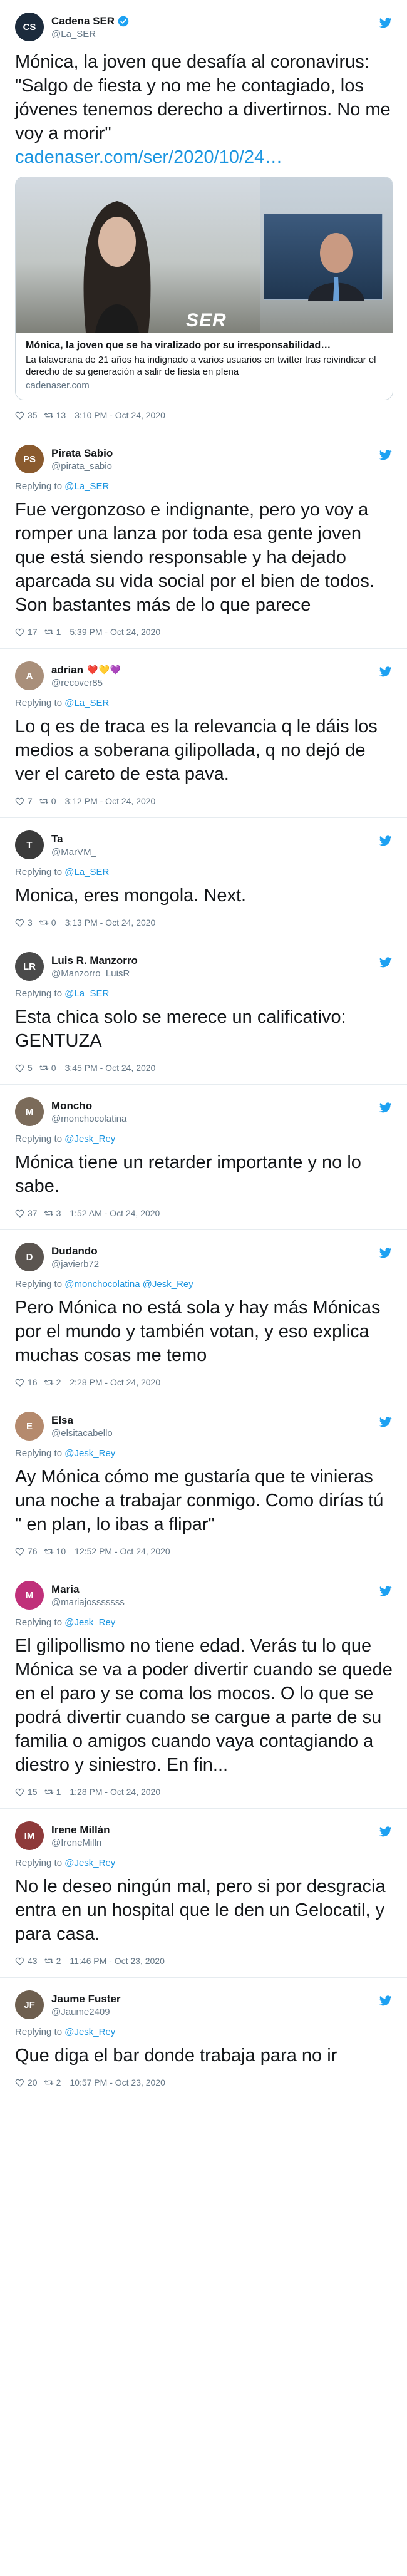 This screenshot has width=407, height=2576. What do you see at coordinates (26, 2082) in the screenshot?
I see `like-action: 20` at bounding box center [26, 2082].